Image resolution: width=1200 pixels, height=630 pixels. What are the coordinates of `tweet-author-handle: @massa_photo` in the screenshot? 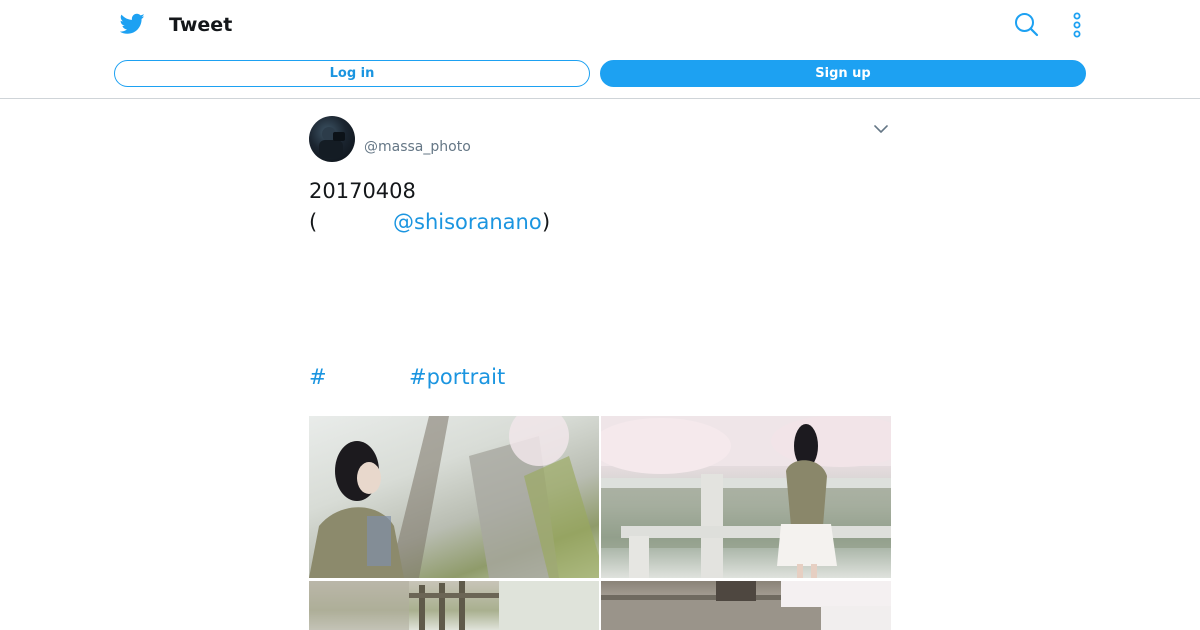 It's located at (417, 147).